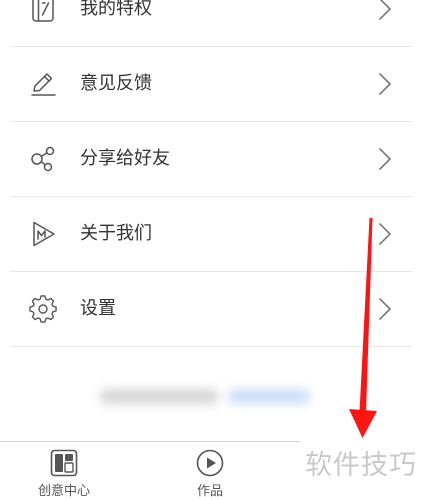 The height and width of the screenshot is (500, 430). What do you see at coordinates (159, 396) in the screenshot?
I see `blurred-footer-text` at bounding box center [159, 396].